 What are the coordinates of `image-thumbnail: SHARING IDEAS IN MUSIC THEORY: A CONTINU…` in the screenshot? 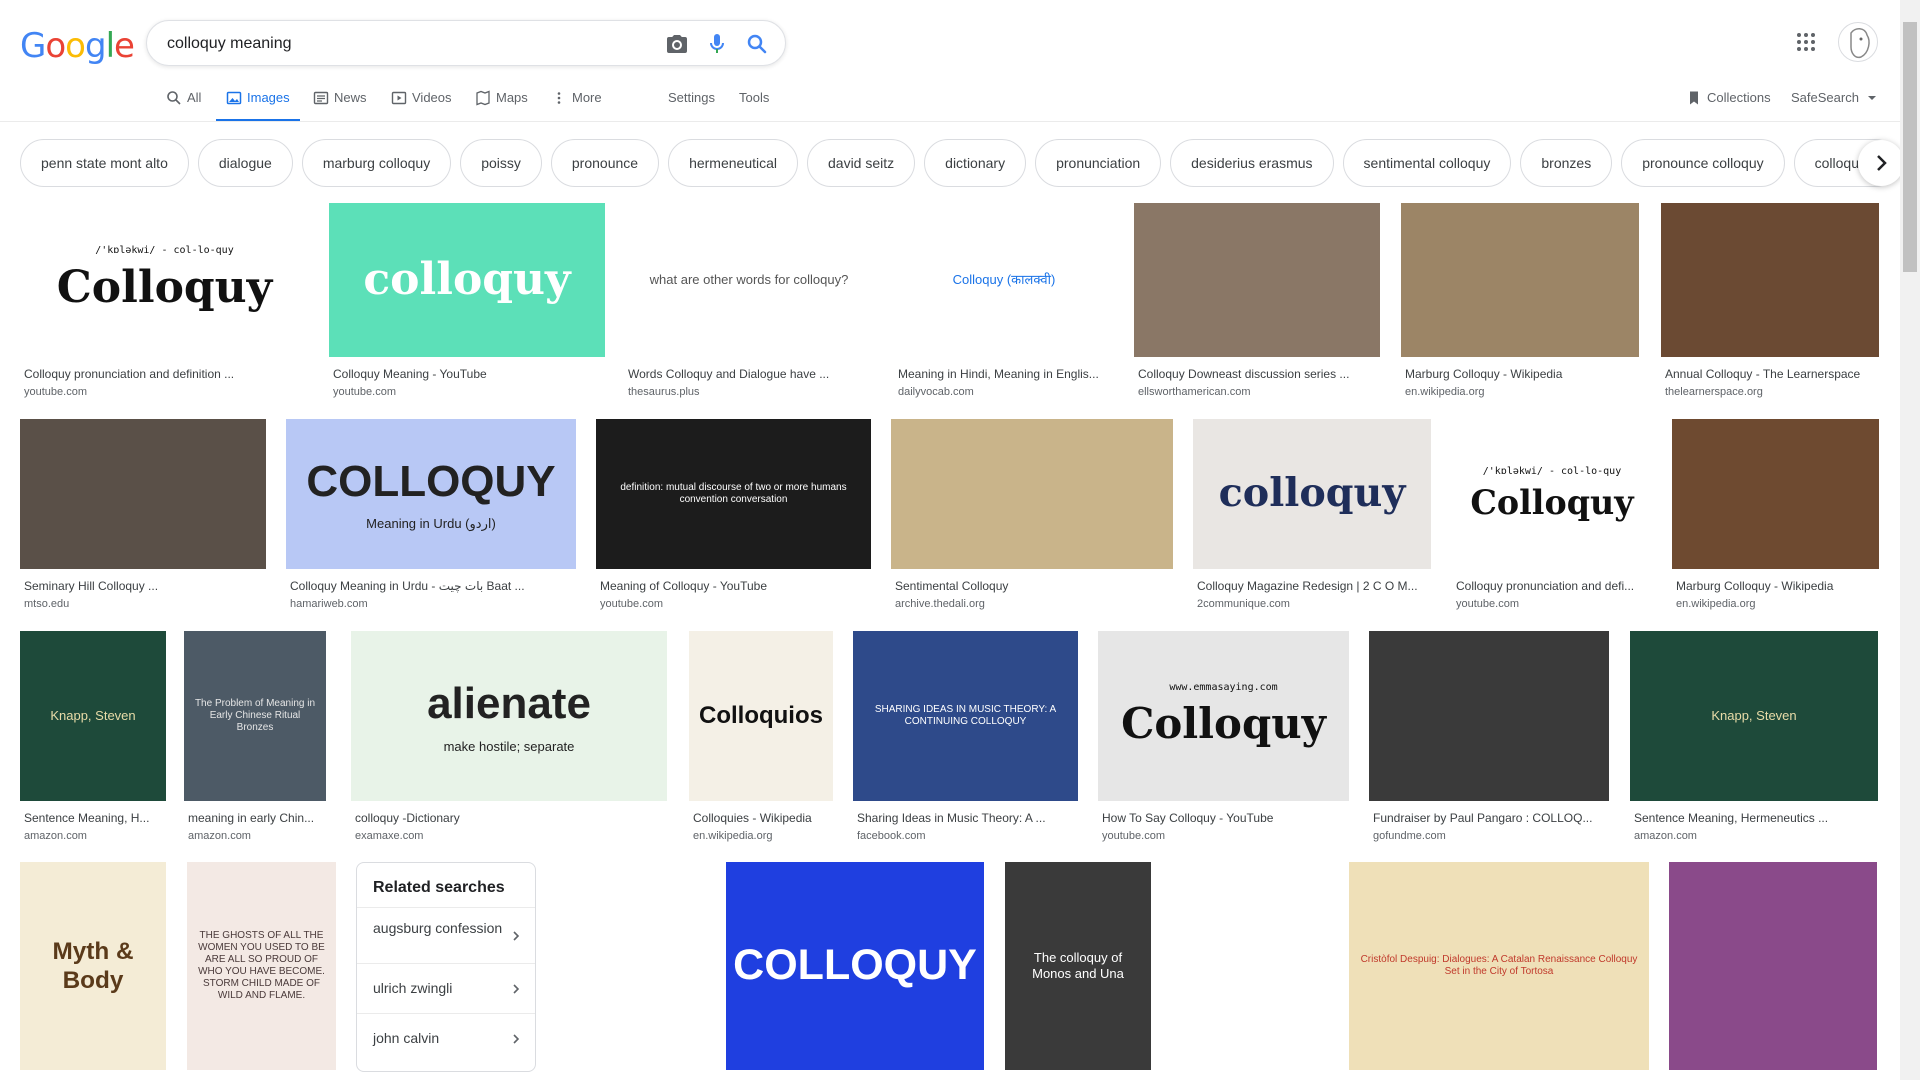 It's located at (965, 716).